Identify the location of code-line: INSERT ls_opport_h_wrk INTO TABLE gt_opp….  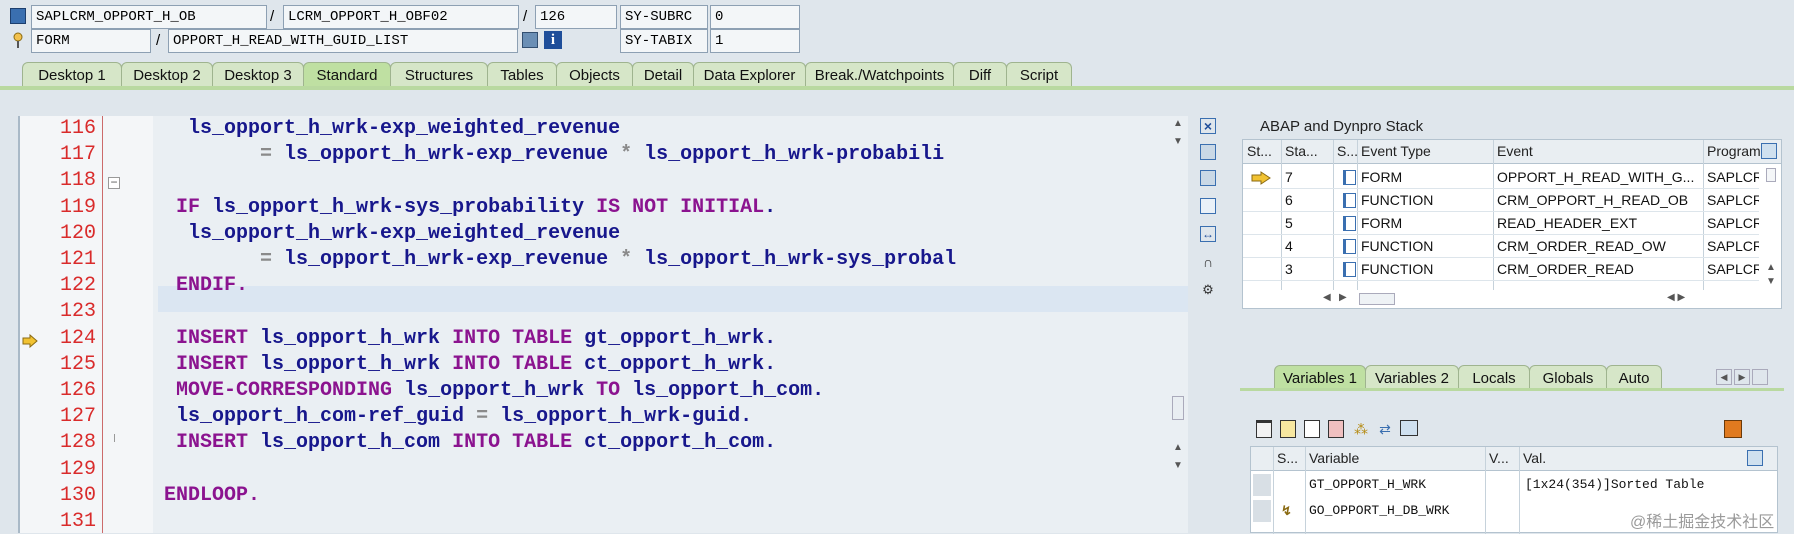
(458, 339).